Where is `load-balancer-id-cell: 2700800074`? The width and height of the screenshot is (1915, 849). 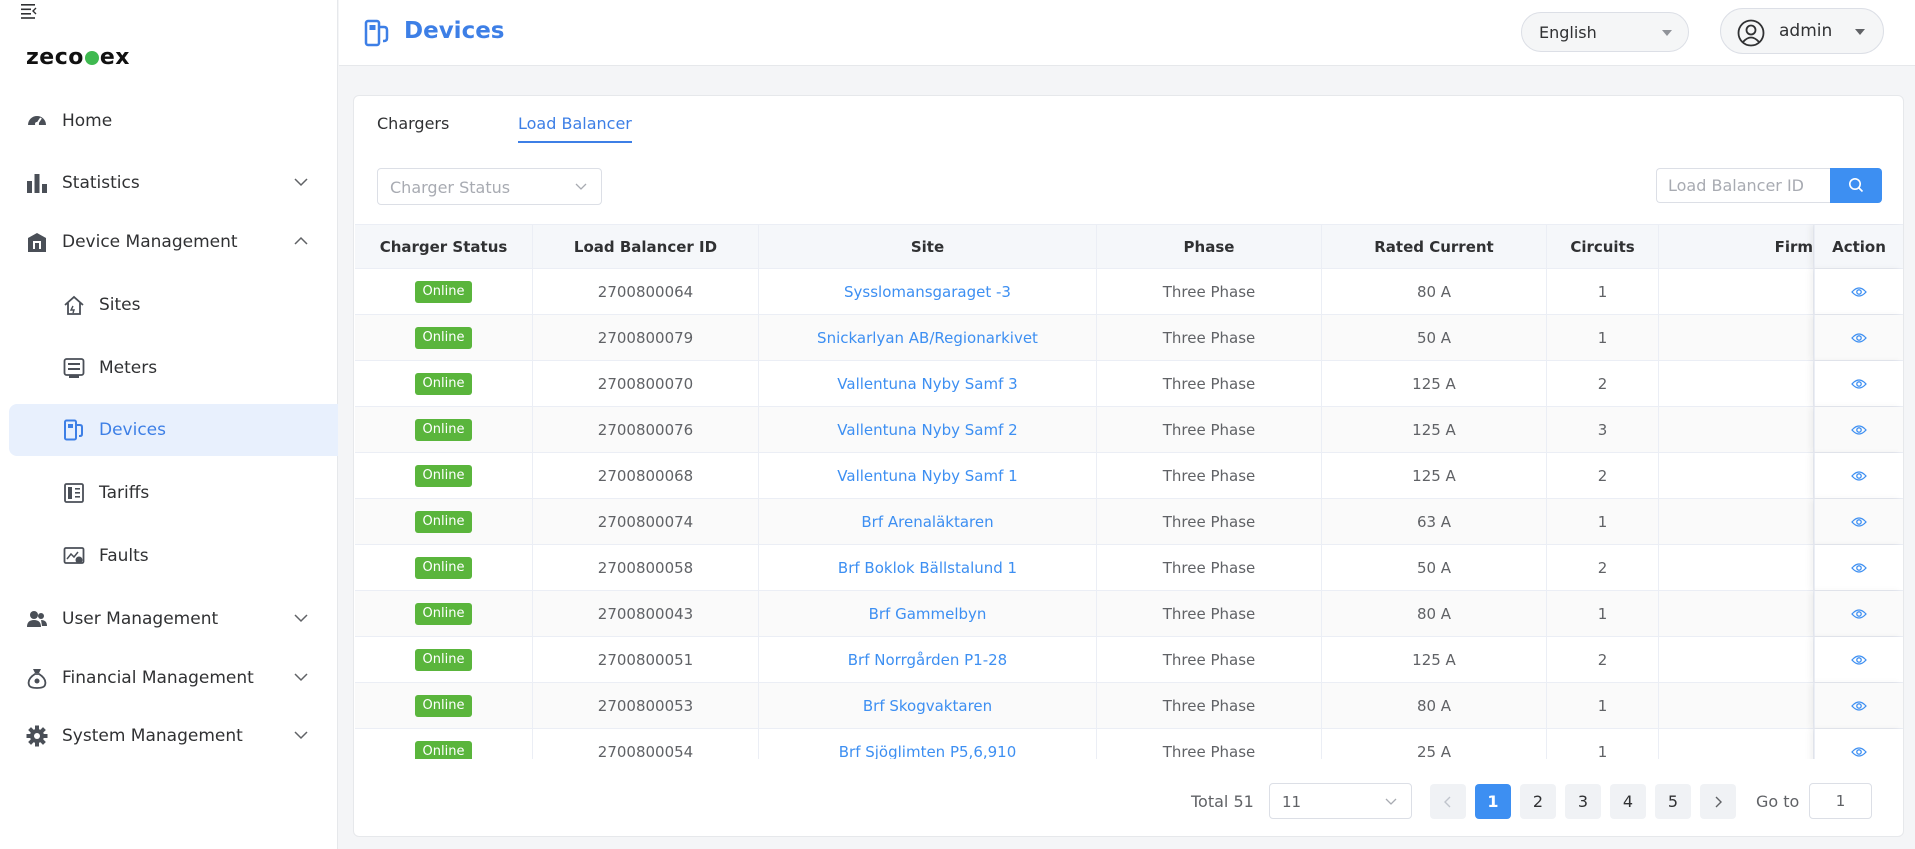
load-balancer-id-cell: 2700800074 is located at coordinates (646, 521).